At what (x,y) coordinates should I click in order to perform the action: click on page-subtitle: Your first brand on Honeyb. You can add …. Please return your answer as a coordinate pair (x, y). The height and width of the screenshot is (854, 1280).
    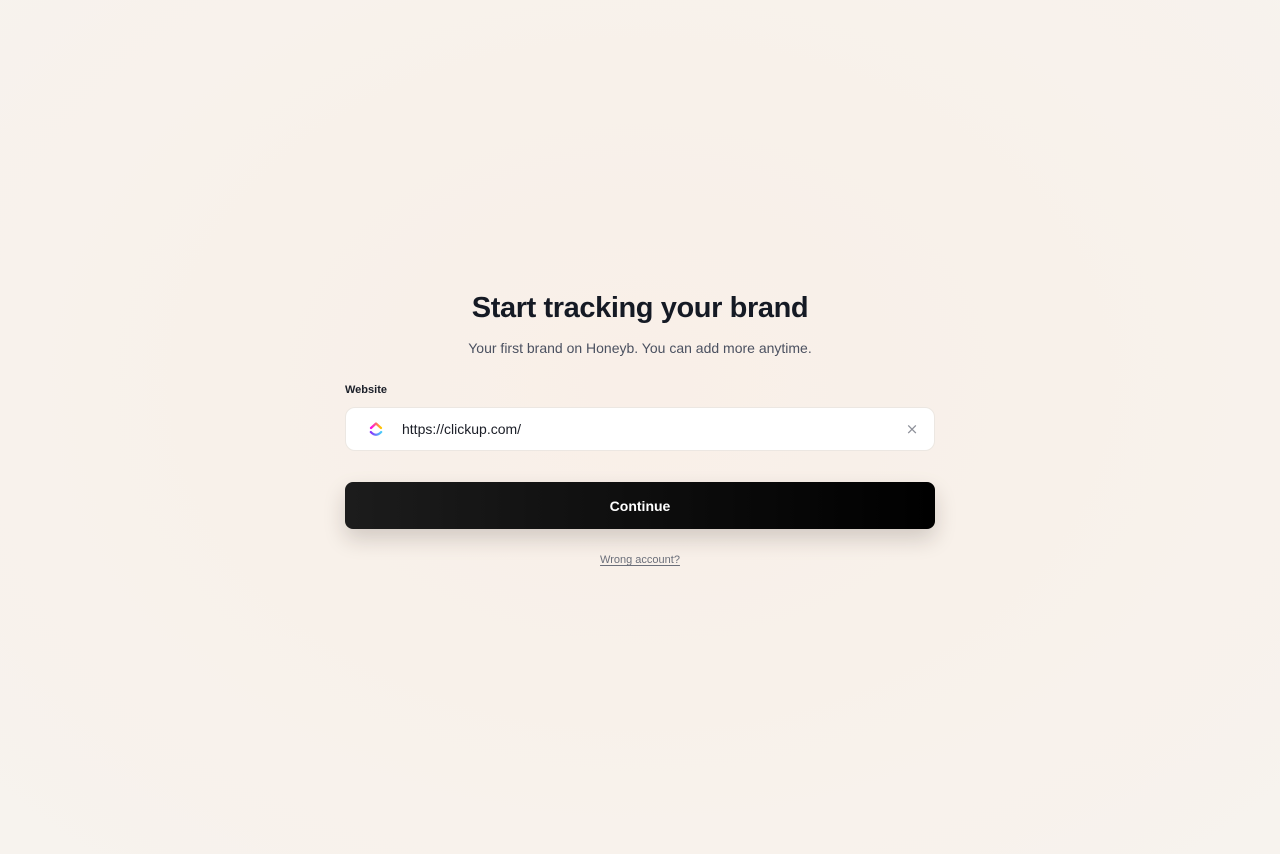
    Looking at the image, I should click on (640, 348).